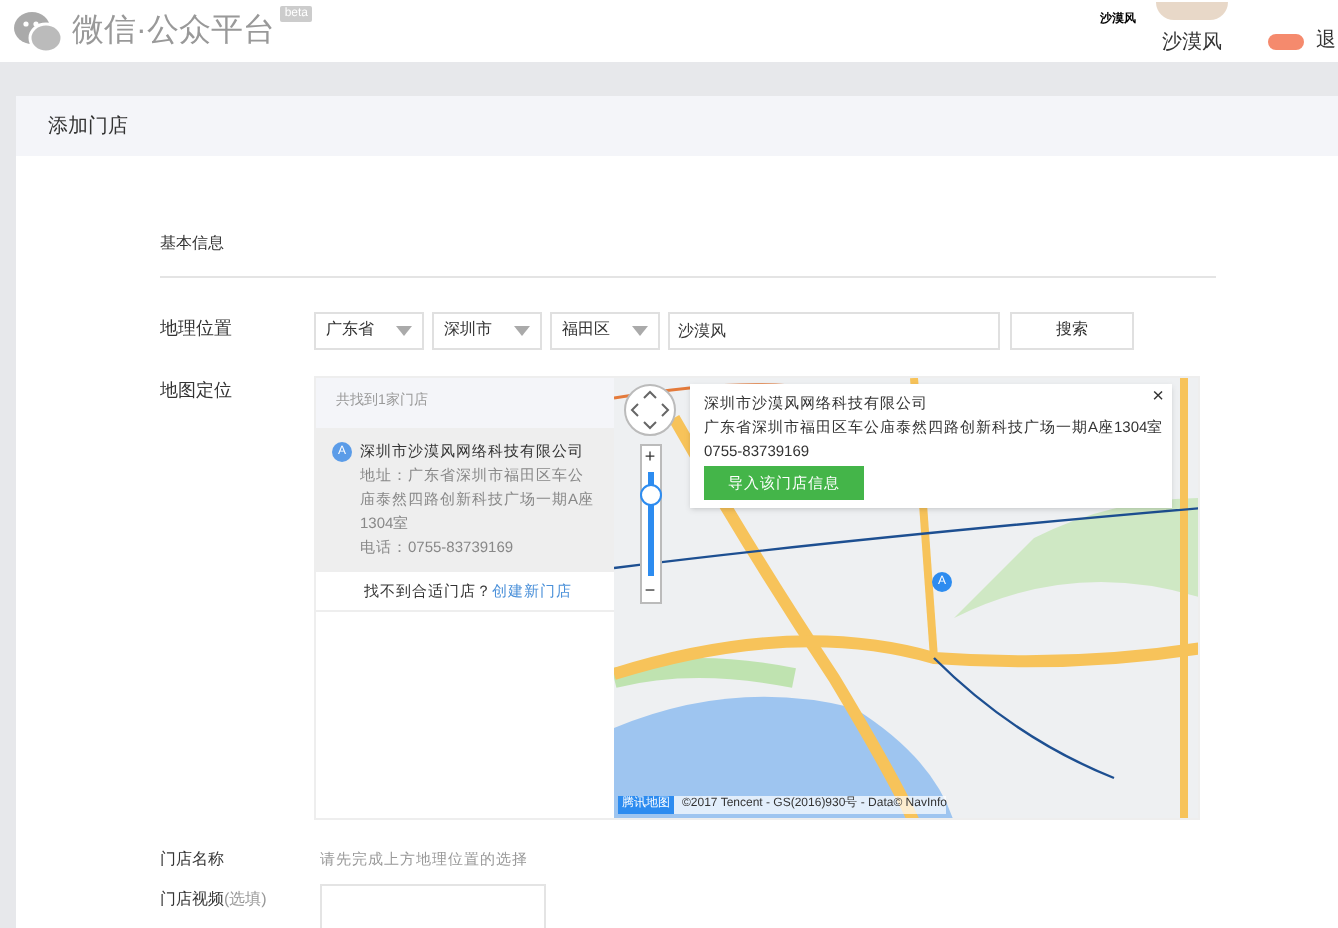  Describe the element at coordinates (214, 900) in the screenshot. I see `field-label: 门店视频(选填)` at that location.